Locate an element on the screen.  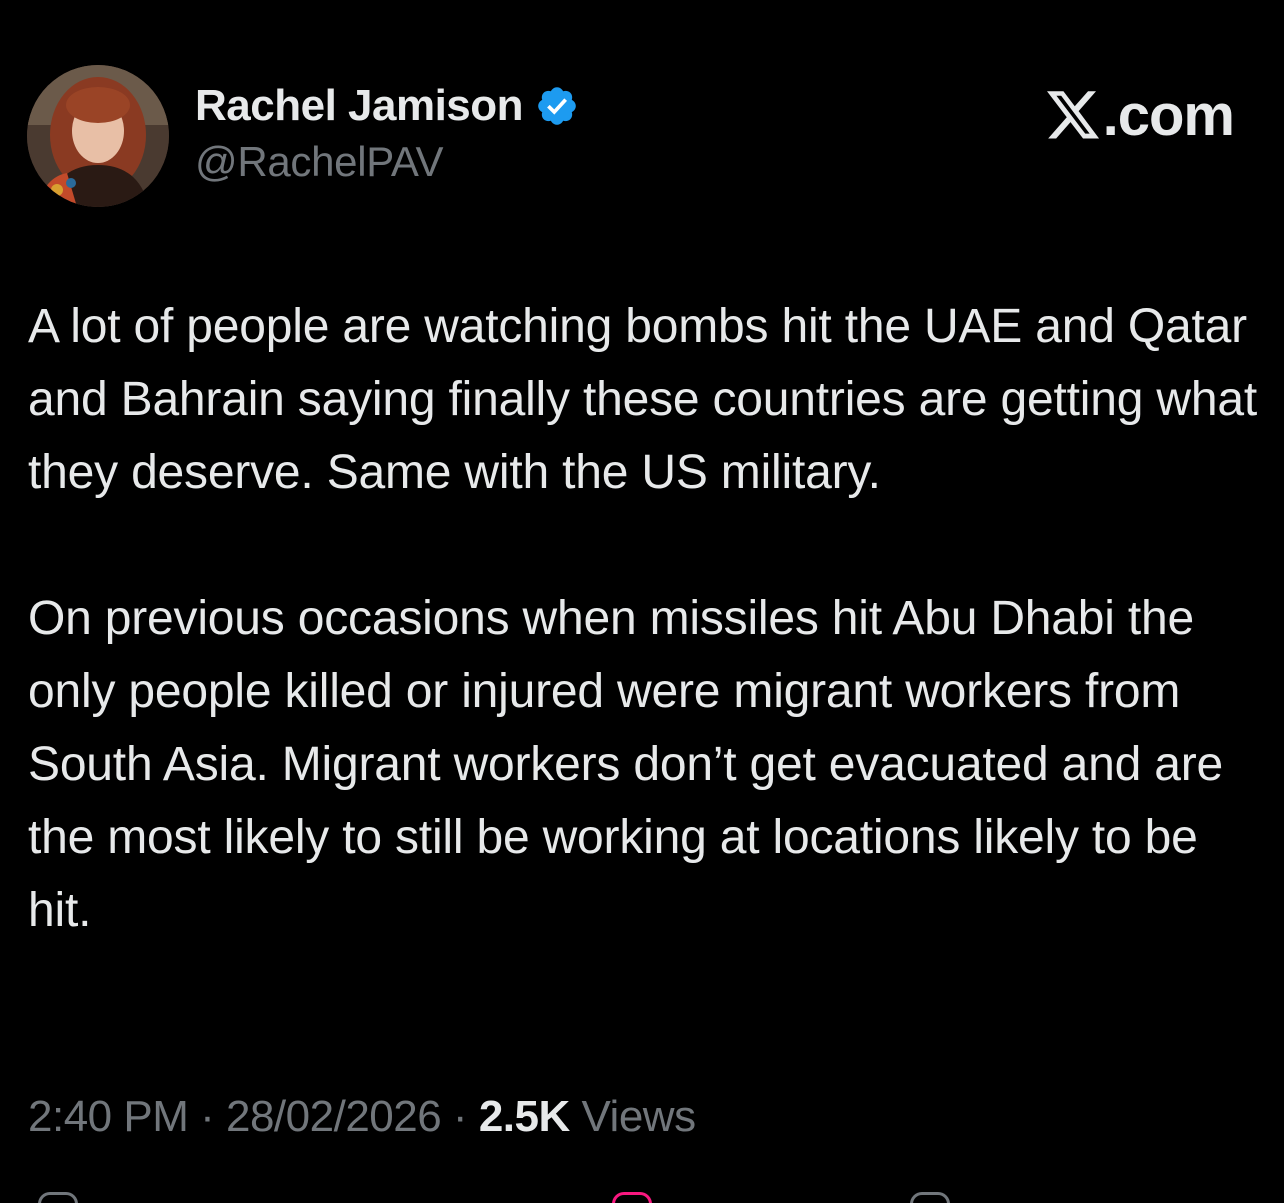
views-count: 2.5K is located at coordinates (524, 1116).